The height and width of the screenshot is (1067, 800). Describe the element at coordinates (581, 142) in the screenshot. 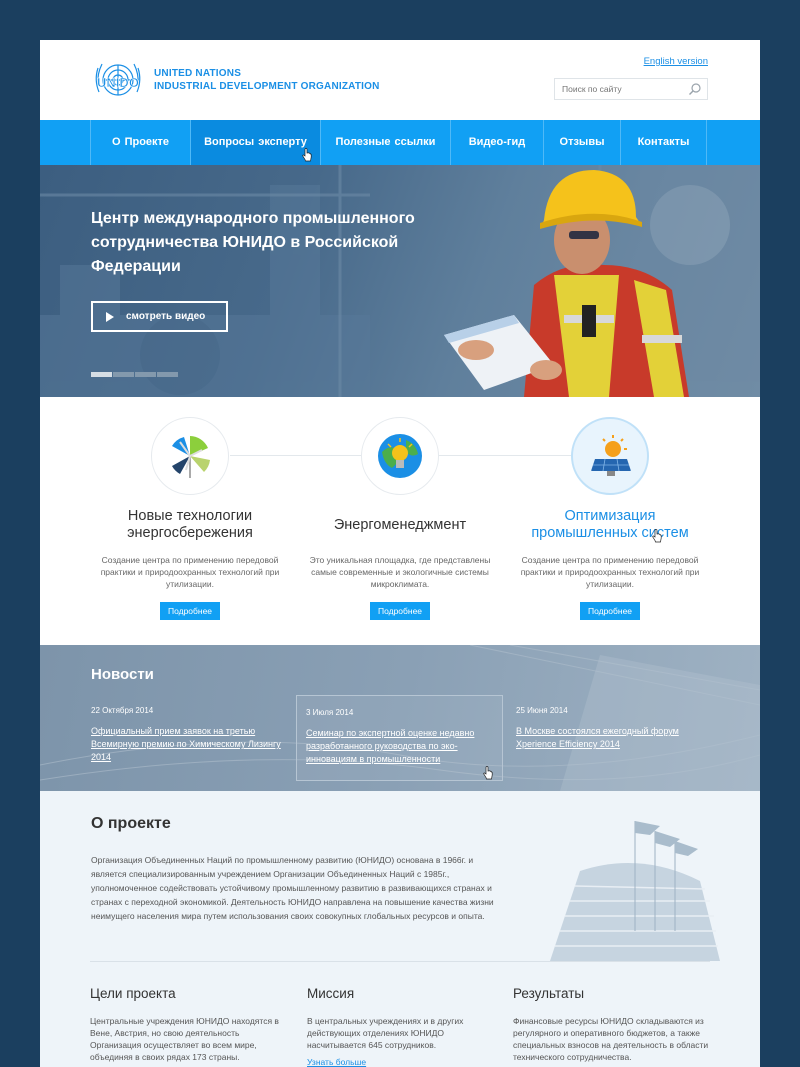

I see `nav-item-reviews: Отзывы` at that location.